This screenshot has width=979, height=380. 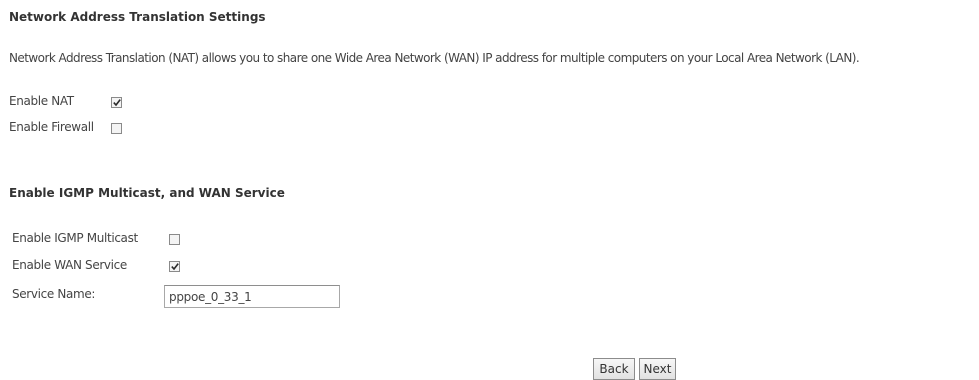 I want to click on service-name-label: Service Name:, so click(x=54, y=294).